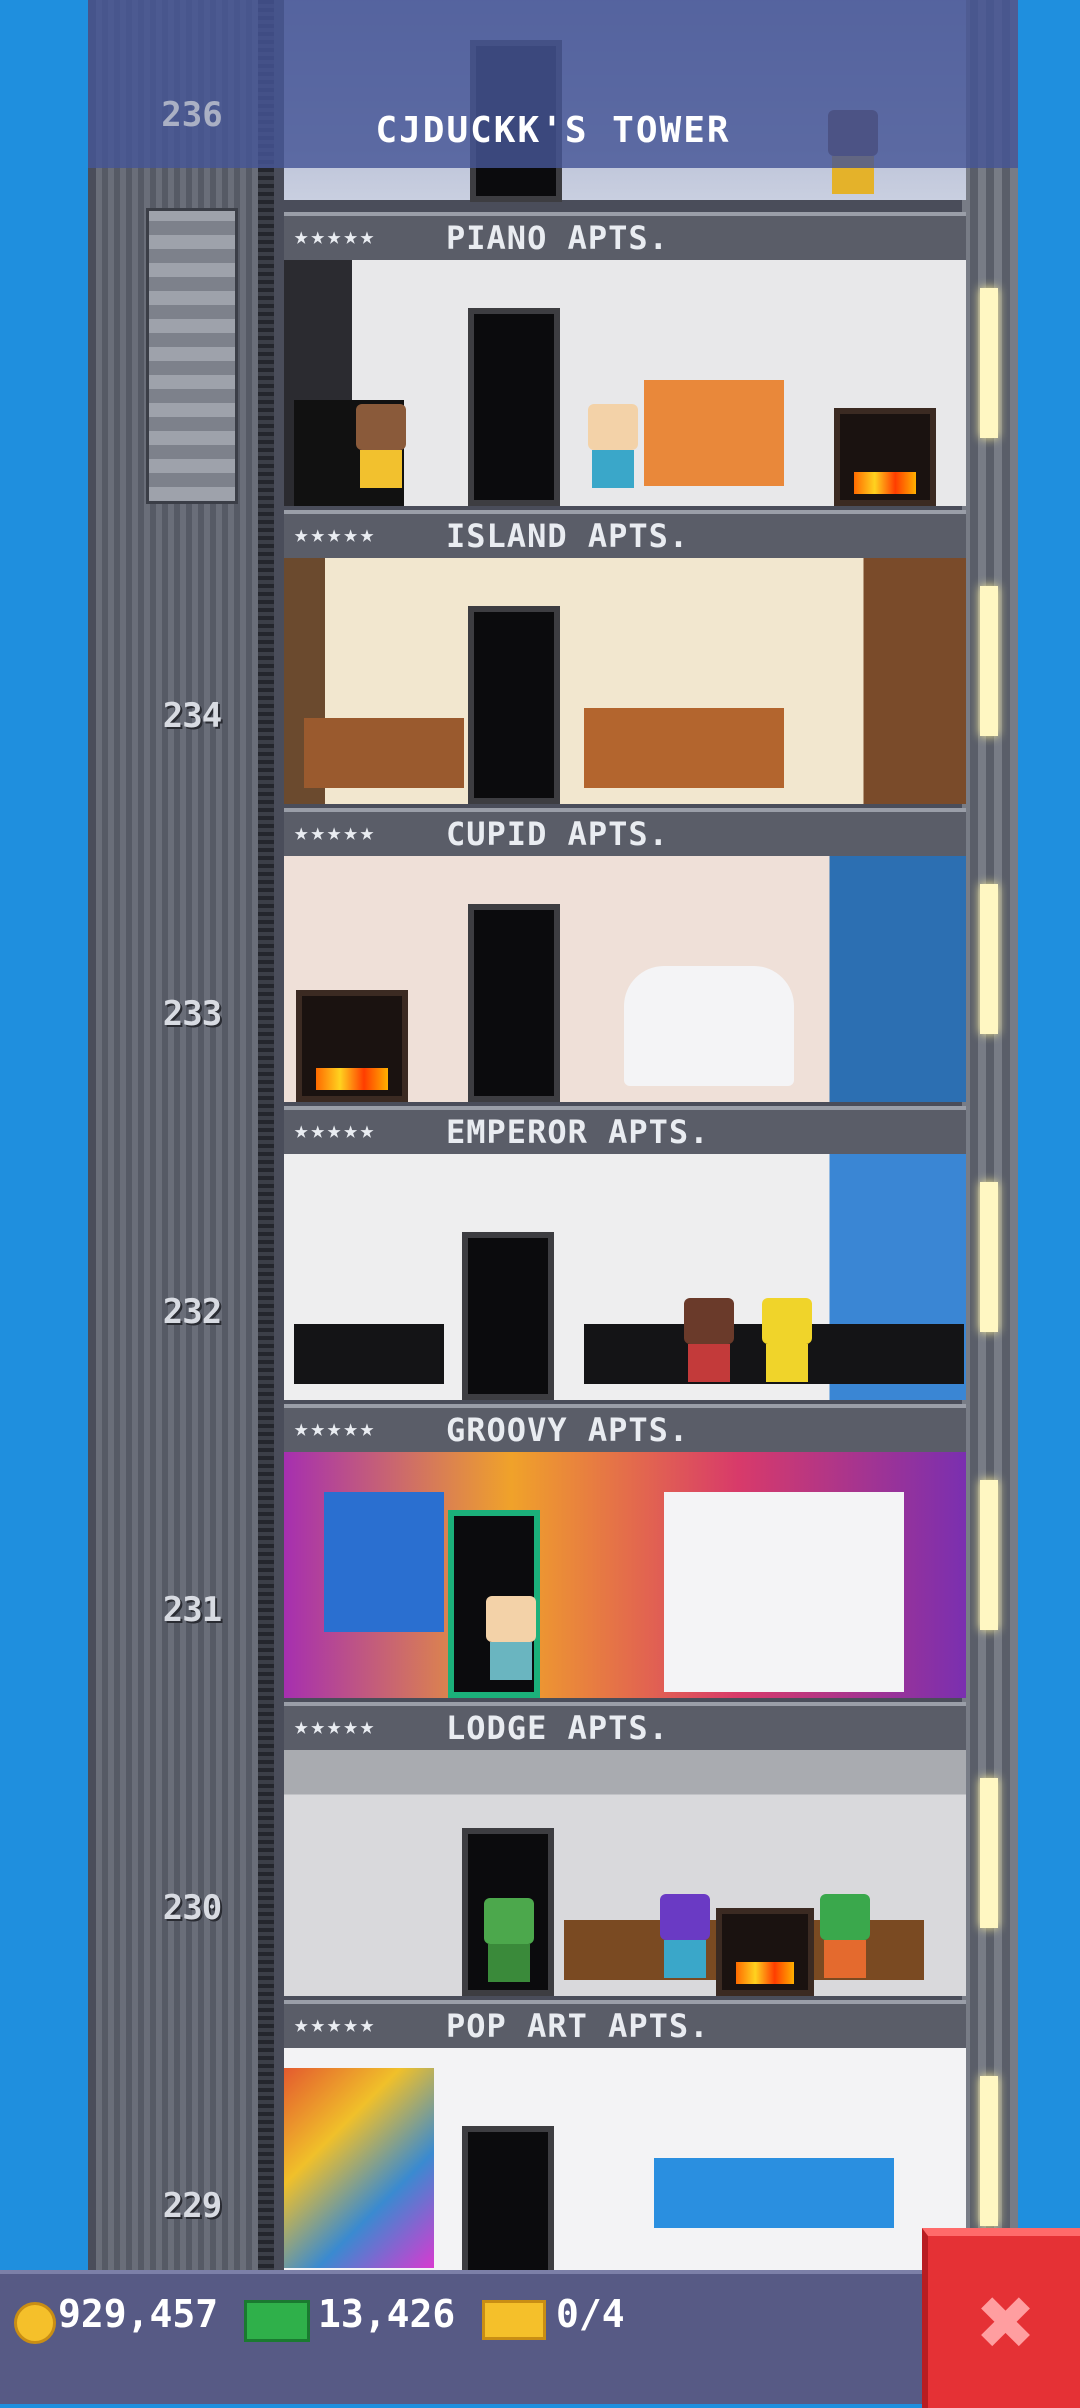  Describe the element at coordinates (1007, 2322) in the screenshot. I see `close-icon: ✖` at that location.